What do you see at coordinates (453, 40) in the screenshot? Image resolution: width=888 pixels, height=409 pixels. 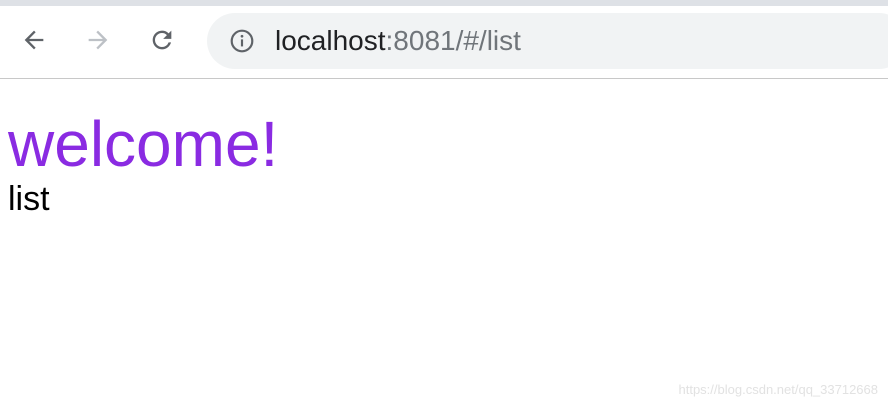 I see `url-path: :8081/#/list` at bounding box center [453, 40].